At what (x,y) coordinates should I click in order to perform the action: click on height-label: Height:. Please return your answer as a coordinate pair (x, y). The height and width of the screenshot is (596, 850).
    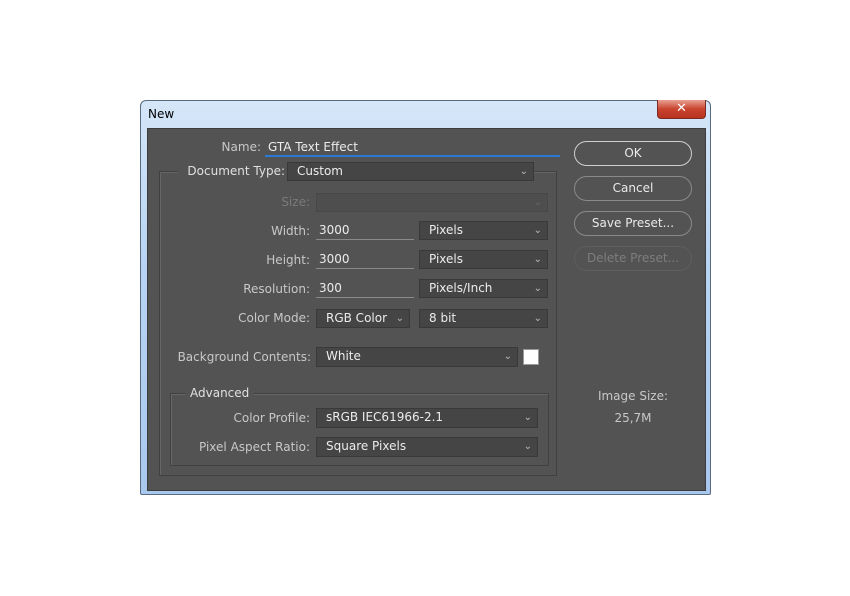
    Looking at the image, I should click on (288, 260).